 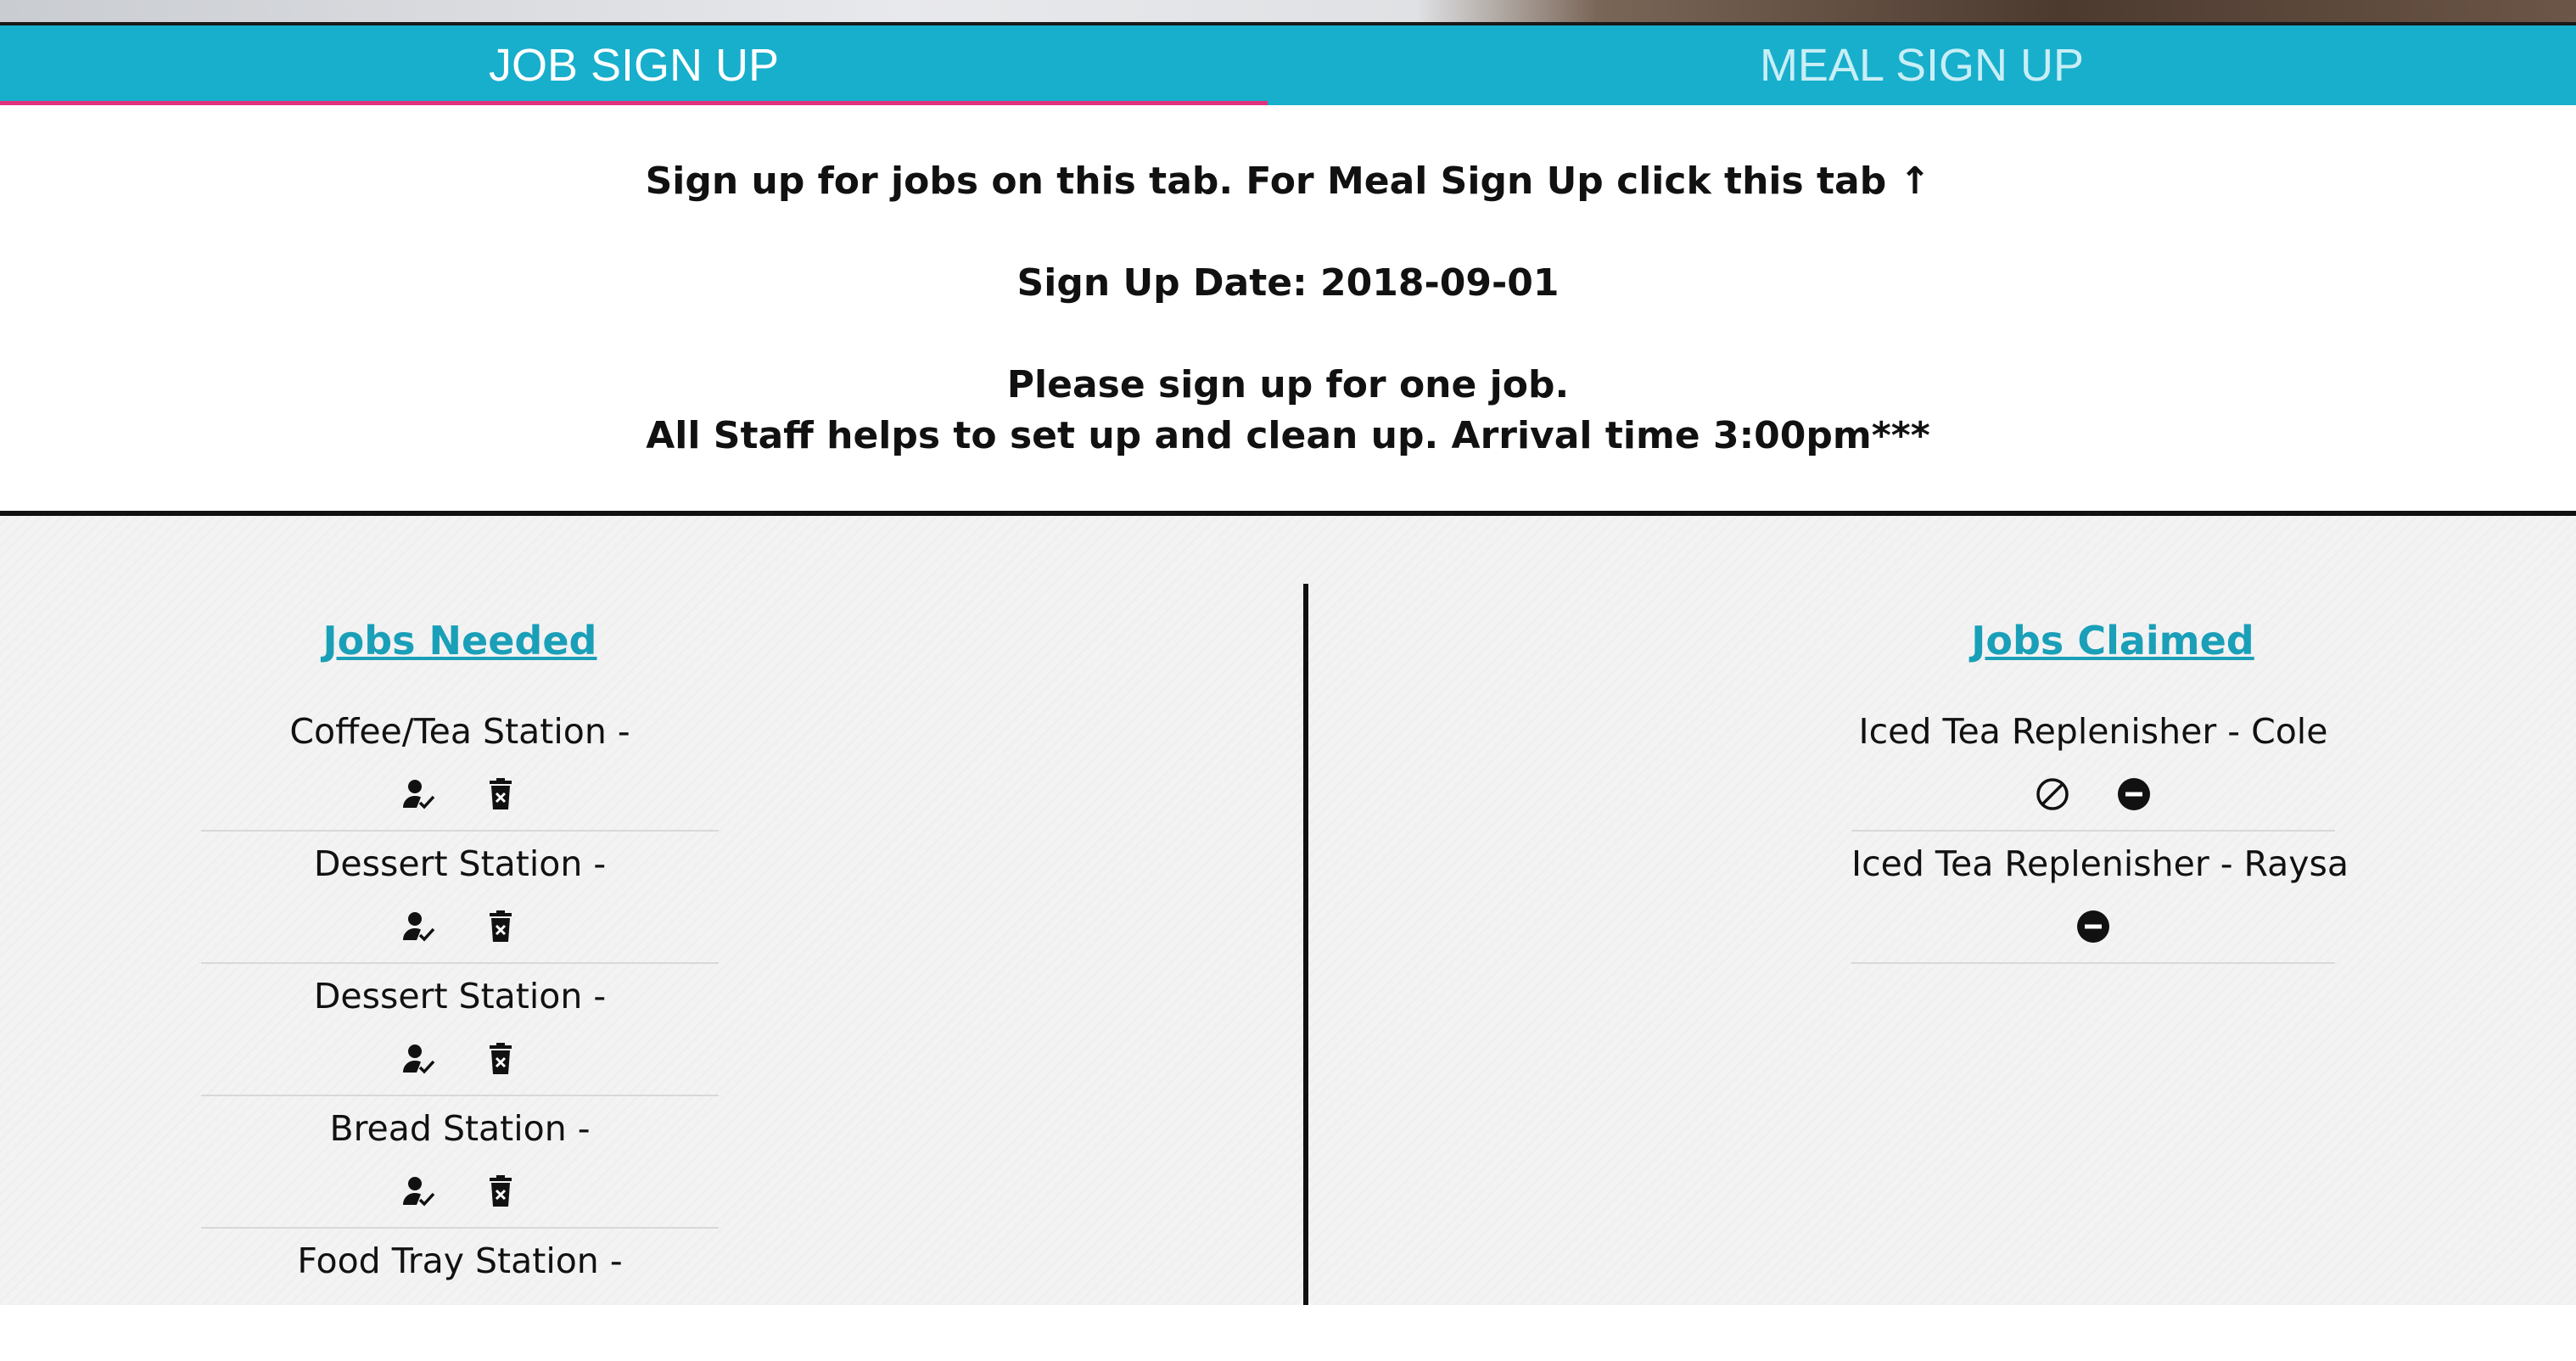 I want to click on jobs-claimed-title: Jobs Claimed, so click(x=2113, y=641).